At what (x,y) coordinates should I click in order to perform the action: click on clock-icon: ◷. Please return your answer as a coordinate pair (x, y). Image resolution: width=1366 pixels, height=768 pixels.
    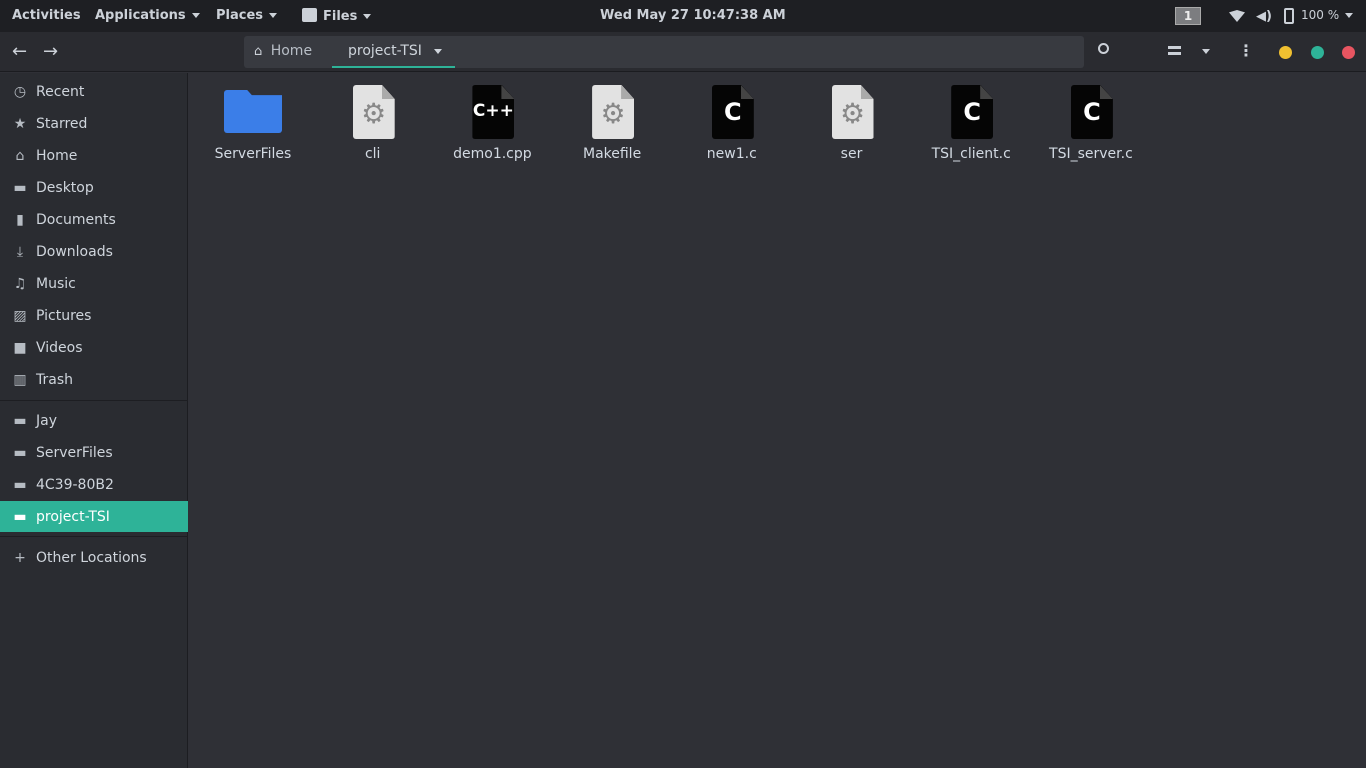
    Looking at the image, I should click on (20, 91).